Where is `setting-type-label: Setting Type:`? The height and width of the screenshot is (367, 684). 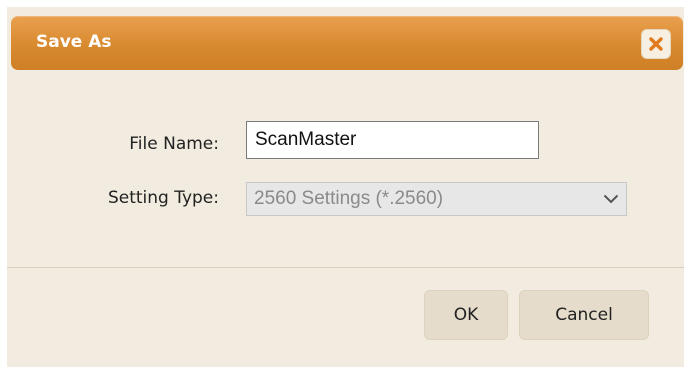 setting-type-label: Setting Type: is located at coordinates (163, 198).